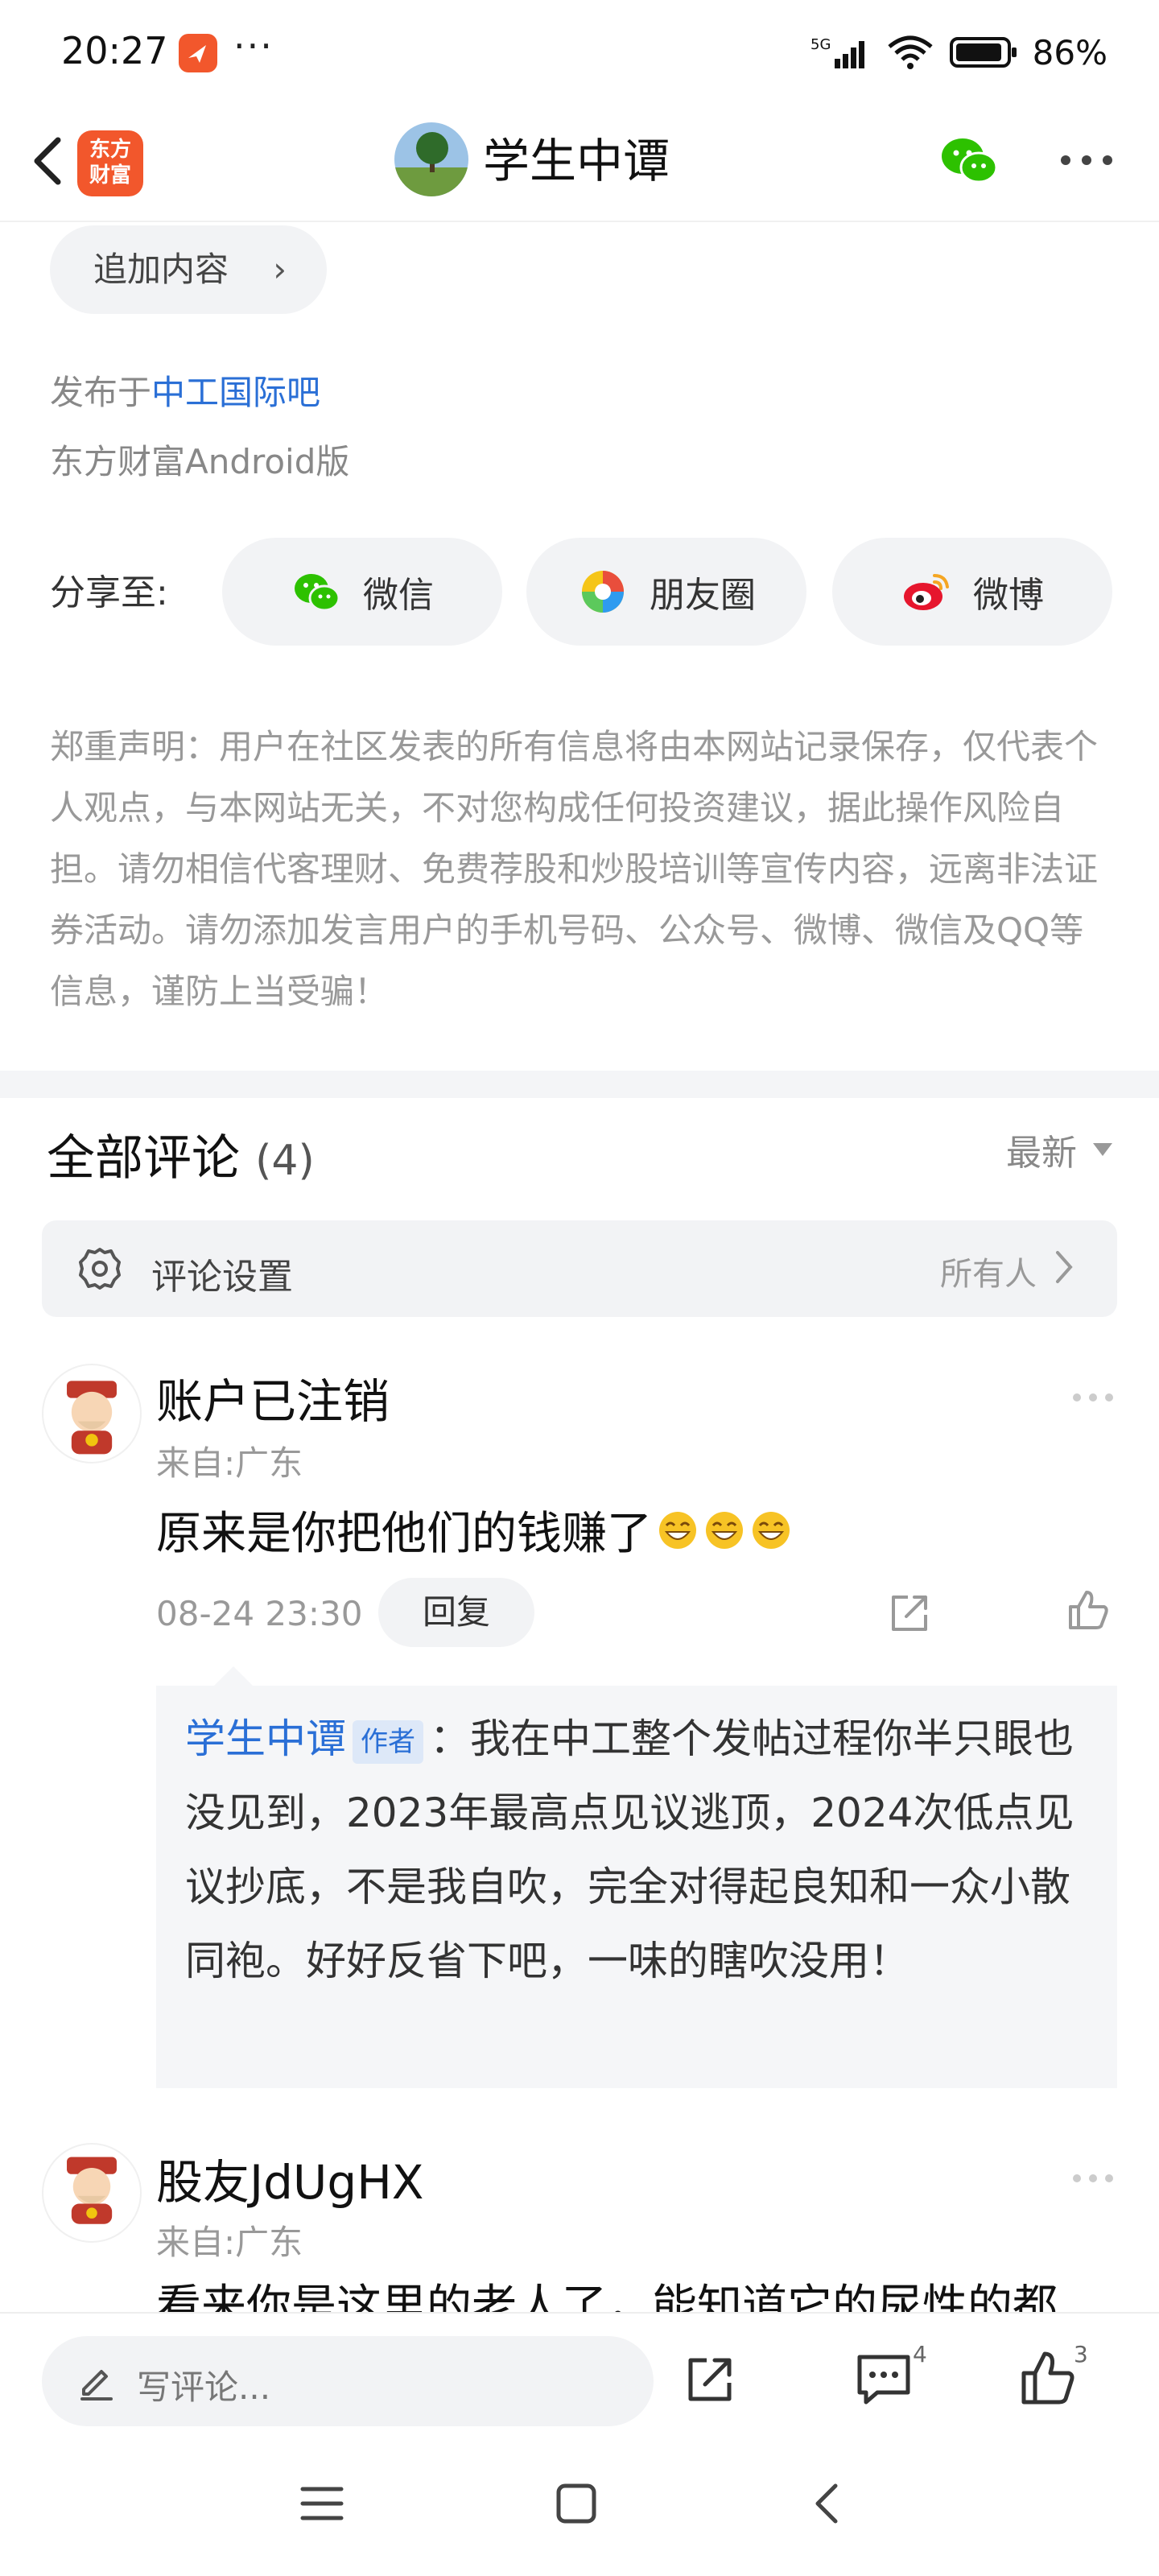  I want to click on chevron-right-icon: ›, so click(280, 269).